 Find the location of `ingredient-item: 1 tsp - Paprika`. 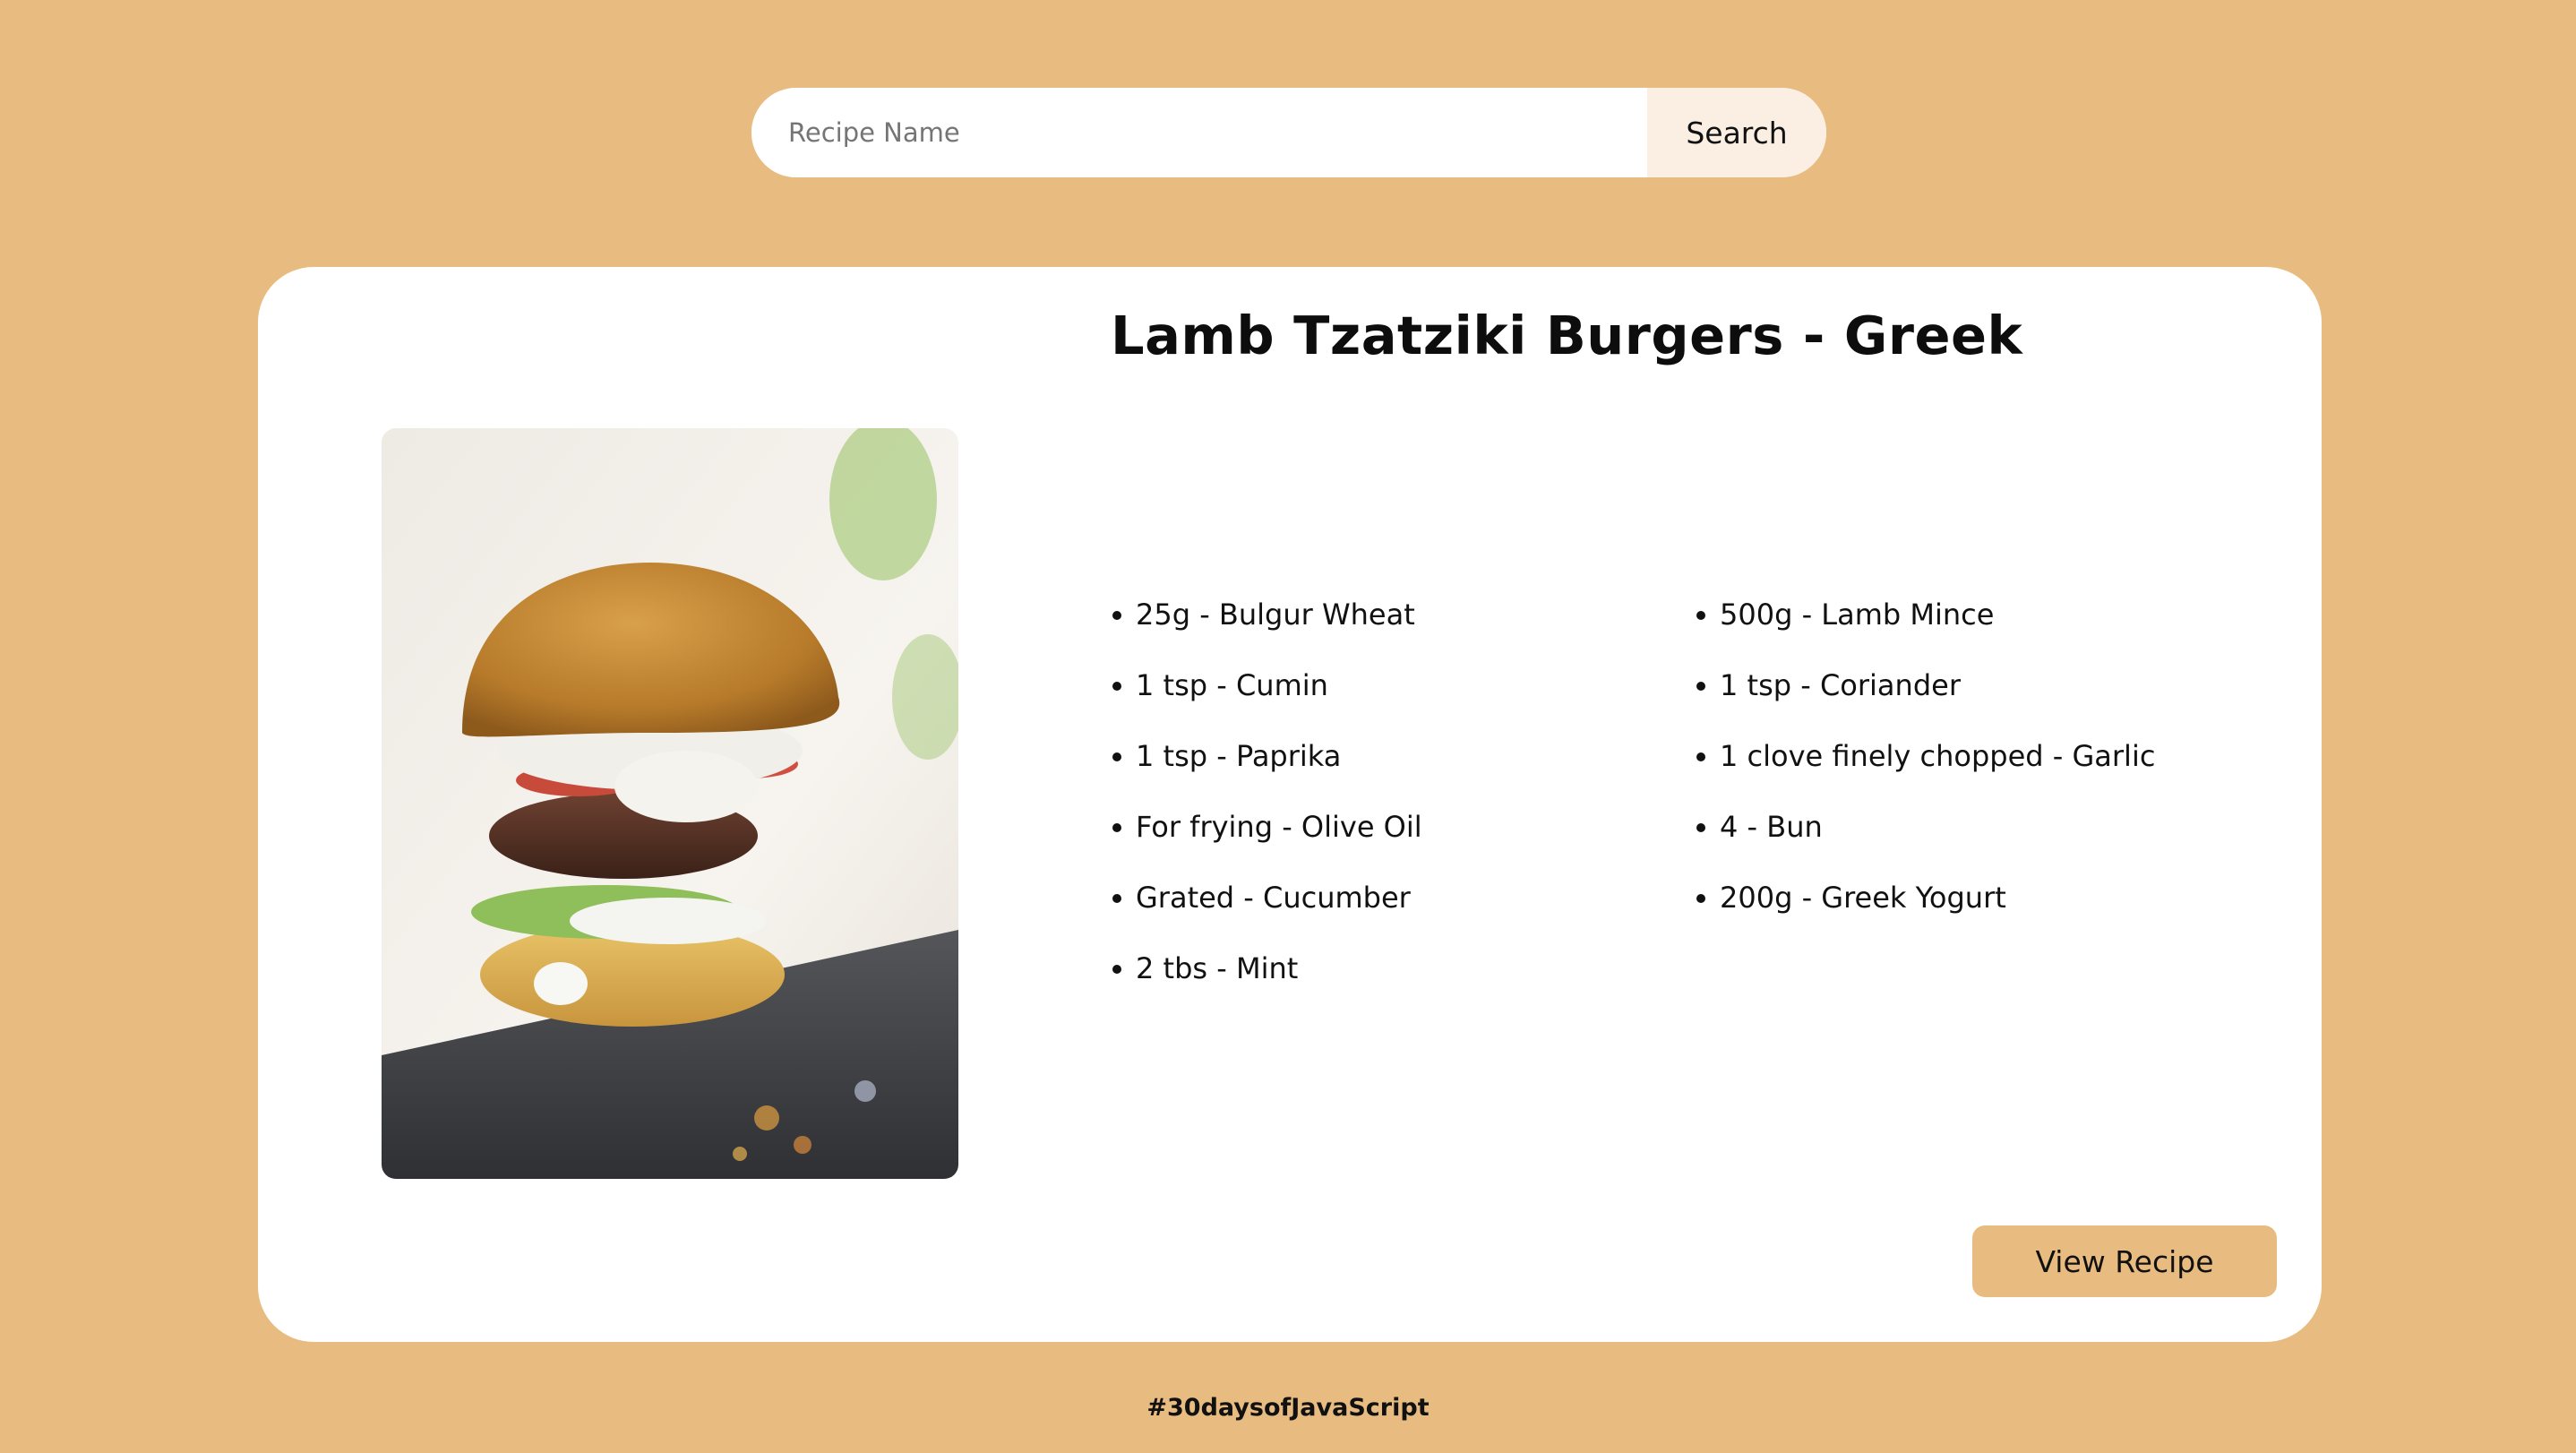

ingredient-item: 1 tsp - Paprika is located at coordinates (1266, 775).